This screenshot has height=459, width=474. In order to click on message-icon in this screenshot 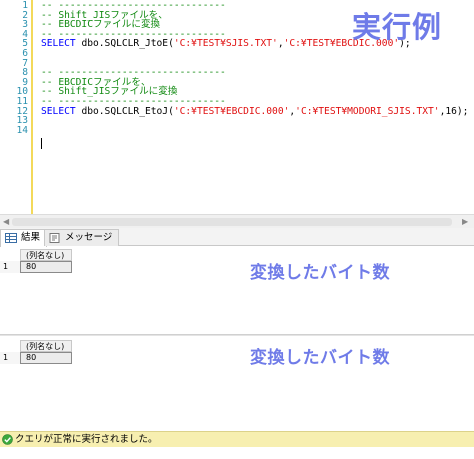, I will do `click(54, 238)`.